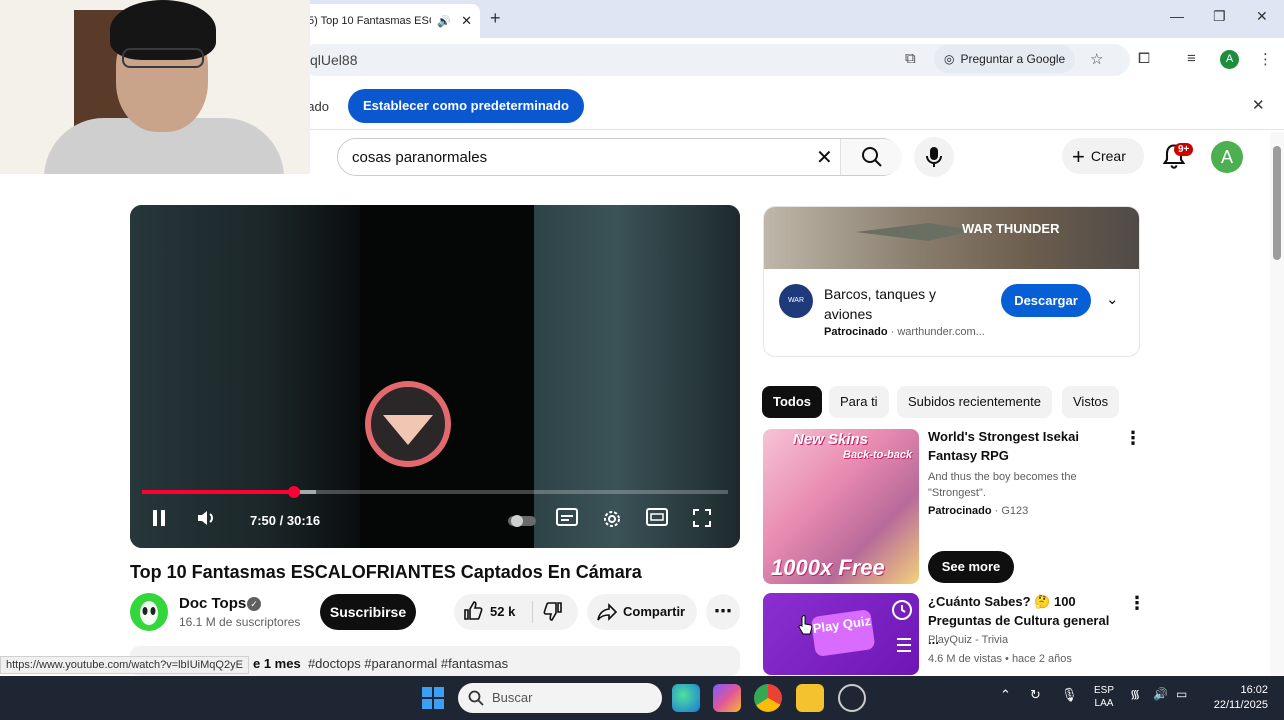 The height and width of the screenshot is (720, 1284). What do you see at coordinates (334, 60) in the screenshot?
I see `address-text: qlUel88` at bounding box center [334, 60].